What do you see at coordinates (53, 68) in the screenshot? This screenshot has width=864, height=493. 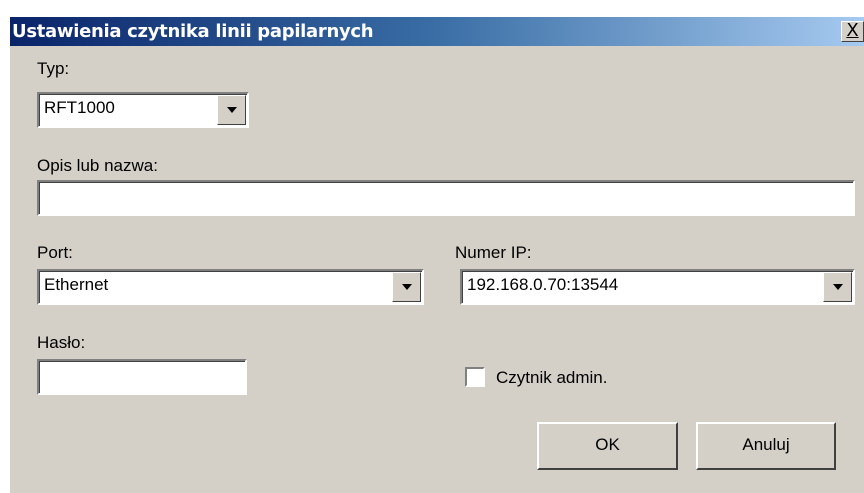 I see `type-label: Typ:` at bounding box center [53, 68].